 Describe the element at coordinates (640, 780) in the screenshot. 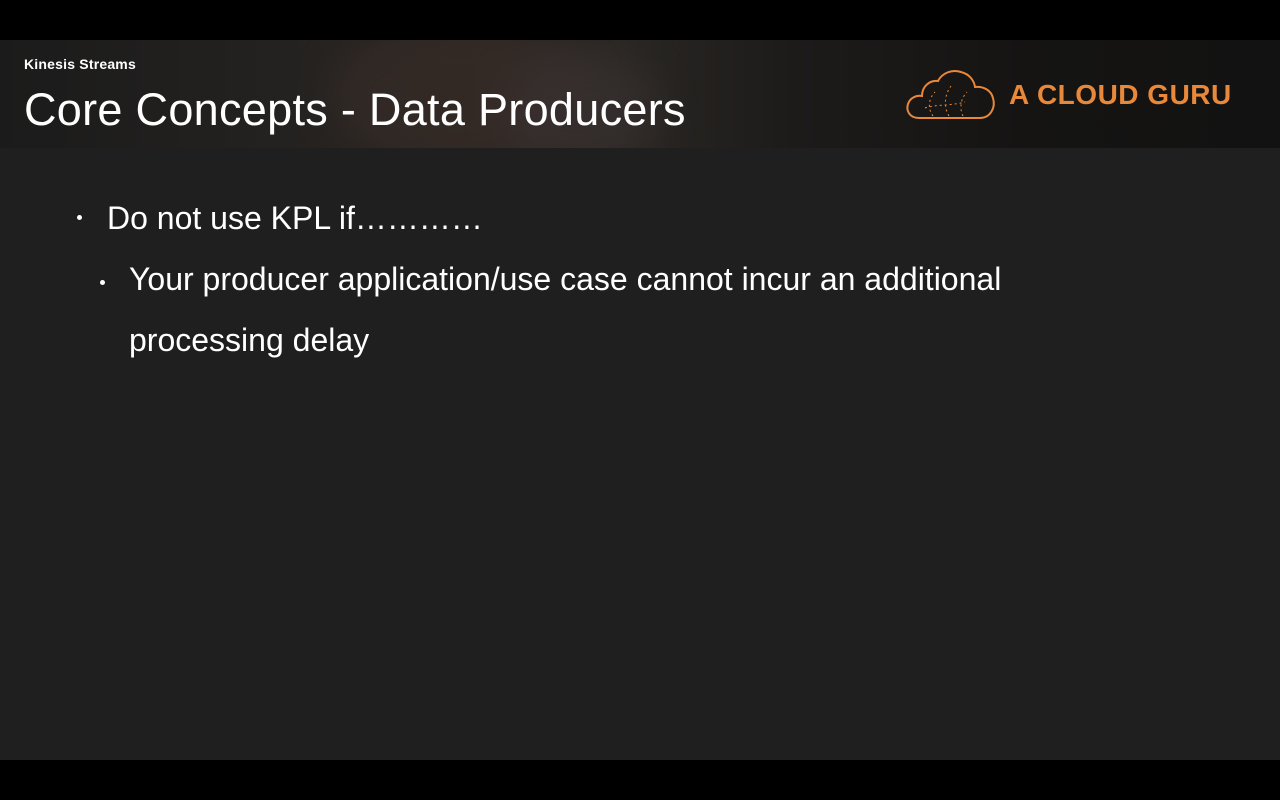

I see `letterbox-bottom` at that location.